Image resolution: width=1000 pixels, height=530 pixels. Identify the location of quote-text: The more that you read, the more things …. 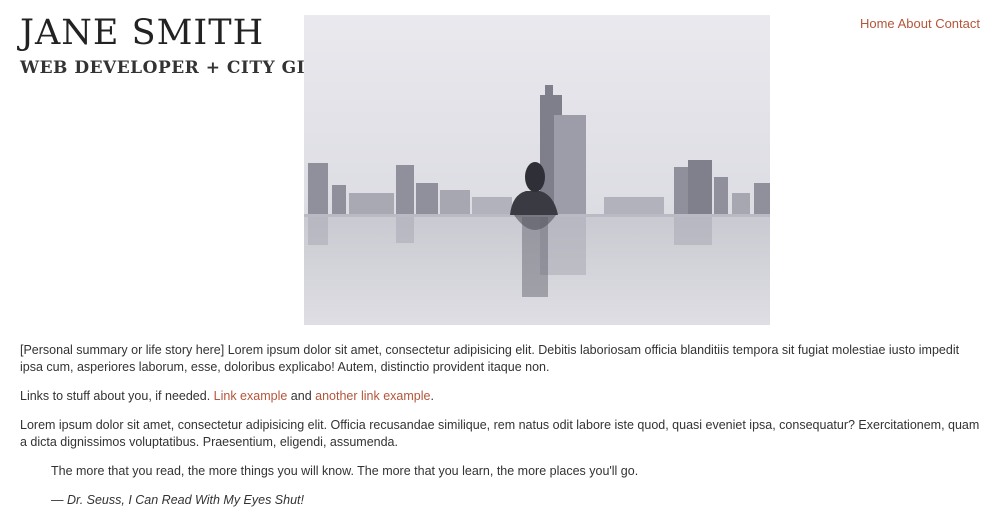
(345, 471).